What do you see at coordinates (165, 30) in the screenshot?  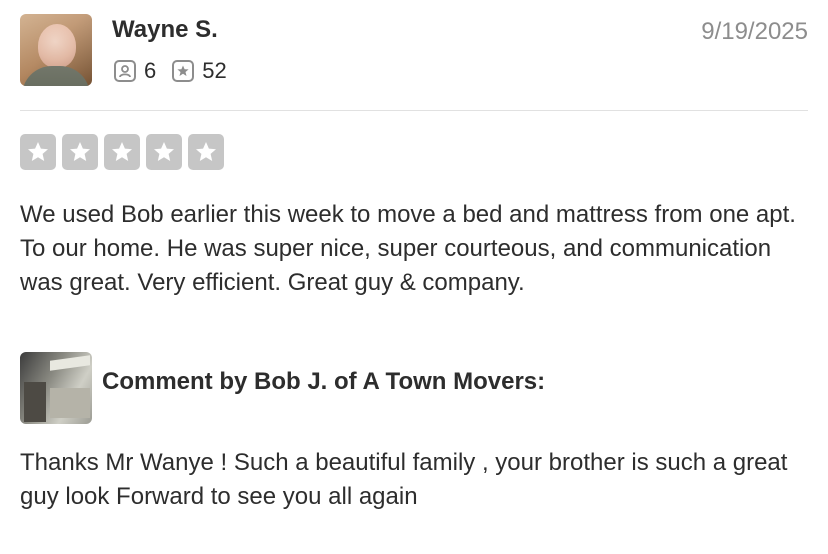 I see `user-name: Wayne S.` at bounding box center [165, 30].